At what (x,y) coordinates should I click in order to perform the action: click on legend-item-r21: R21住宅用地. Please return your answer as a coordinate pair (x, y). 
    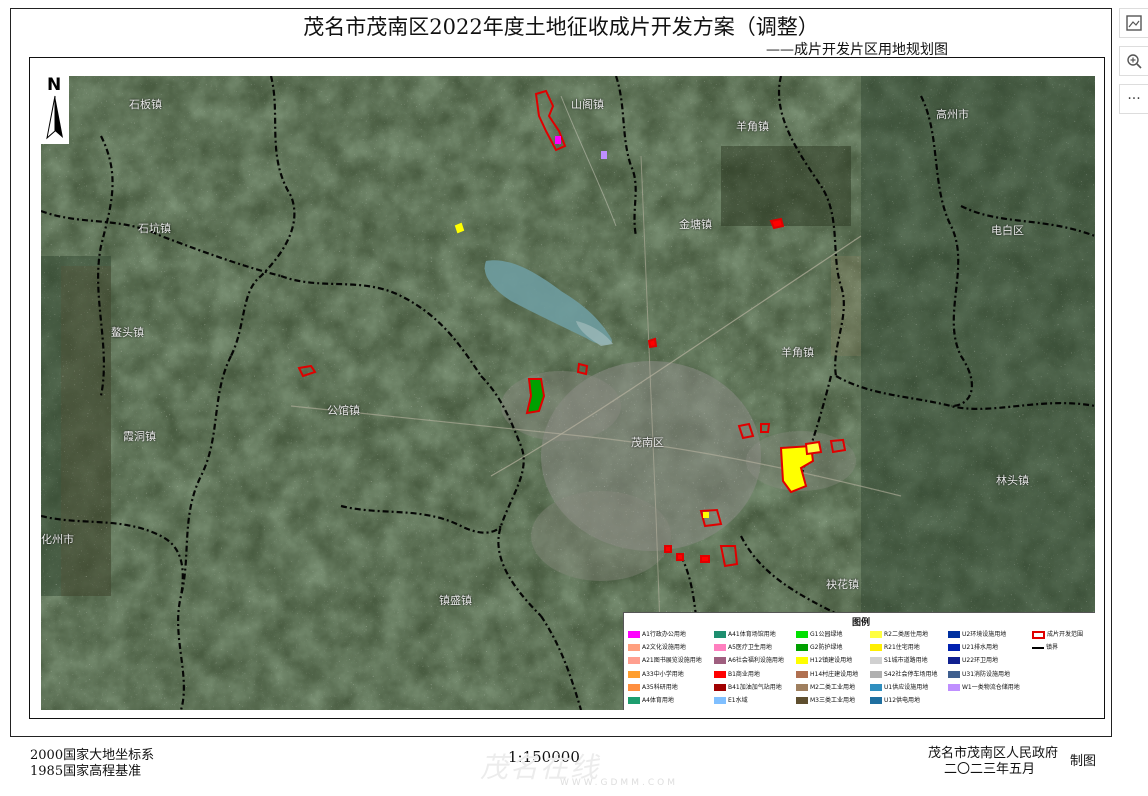
    Looking at the image, I should click on (895, 647).